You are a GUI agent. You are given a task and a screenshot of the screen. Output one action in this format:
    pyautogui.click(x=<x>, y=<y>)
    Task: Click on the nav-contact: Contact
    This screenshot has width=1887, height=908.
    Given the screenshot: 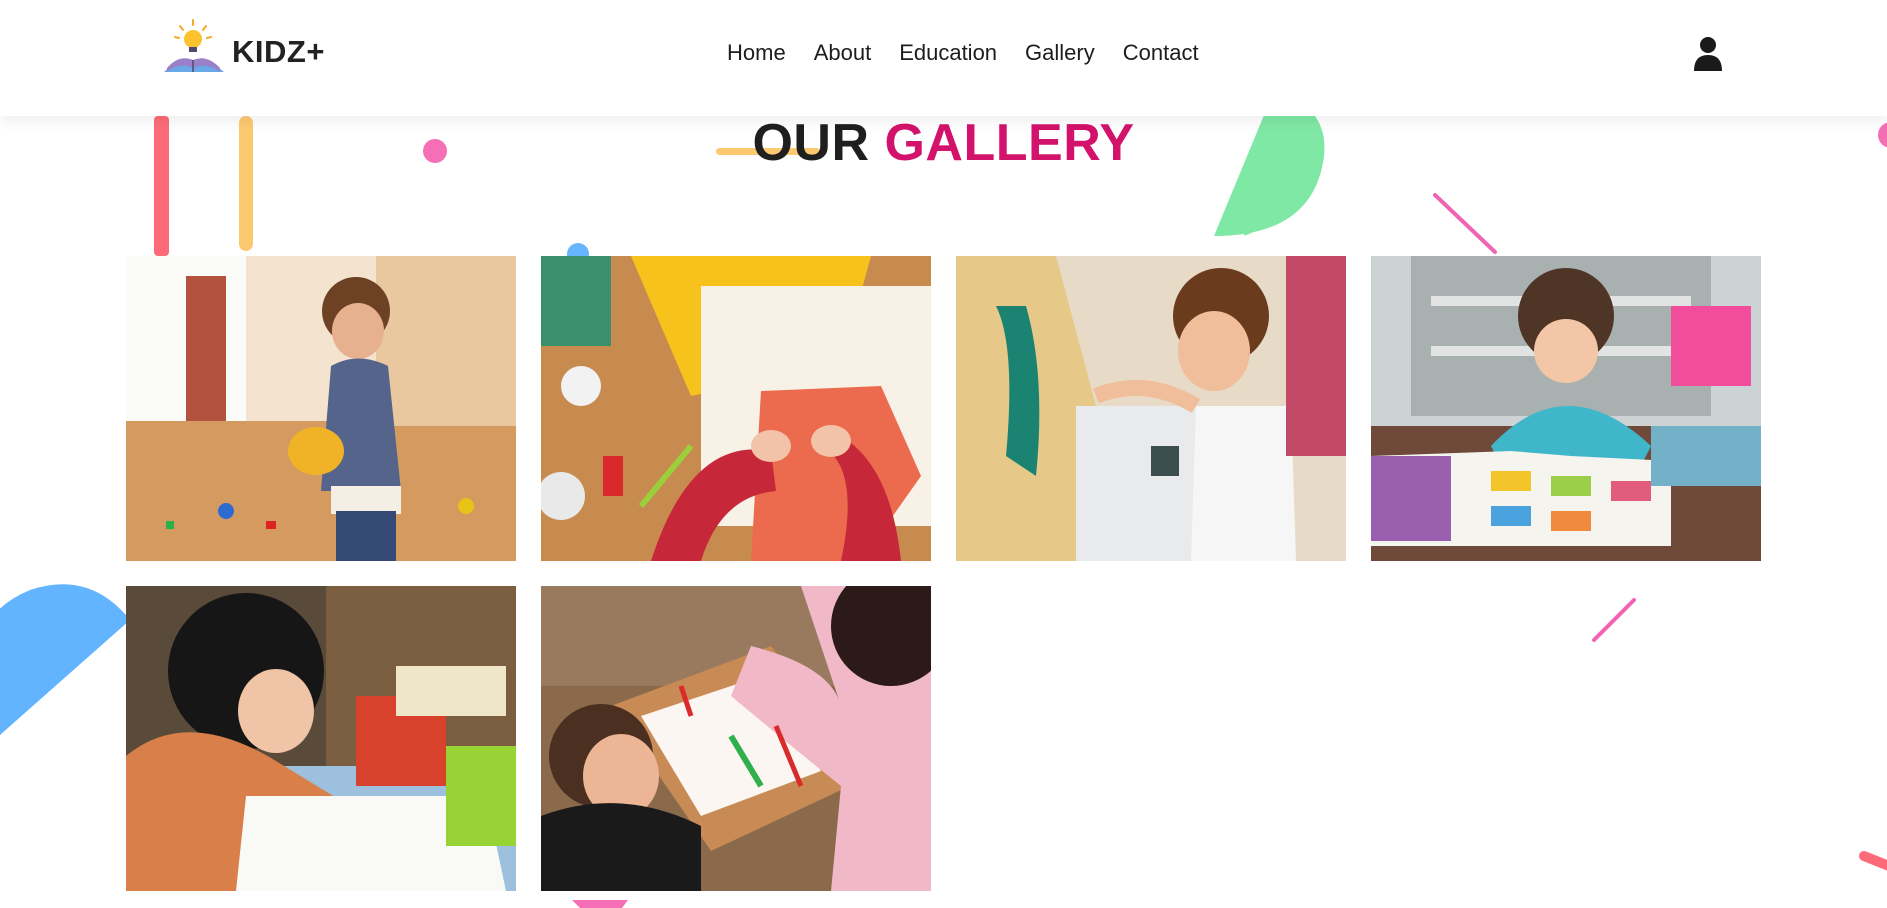 What is the action you would take?
    pyautogui.click(x=1161, y=53)
    